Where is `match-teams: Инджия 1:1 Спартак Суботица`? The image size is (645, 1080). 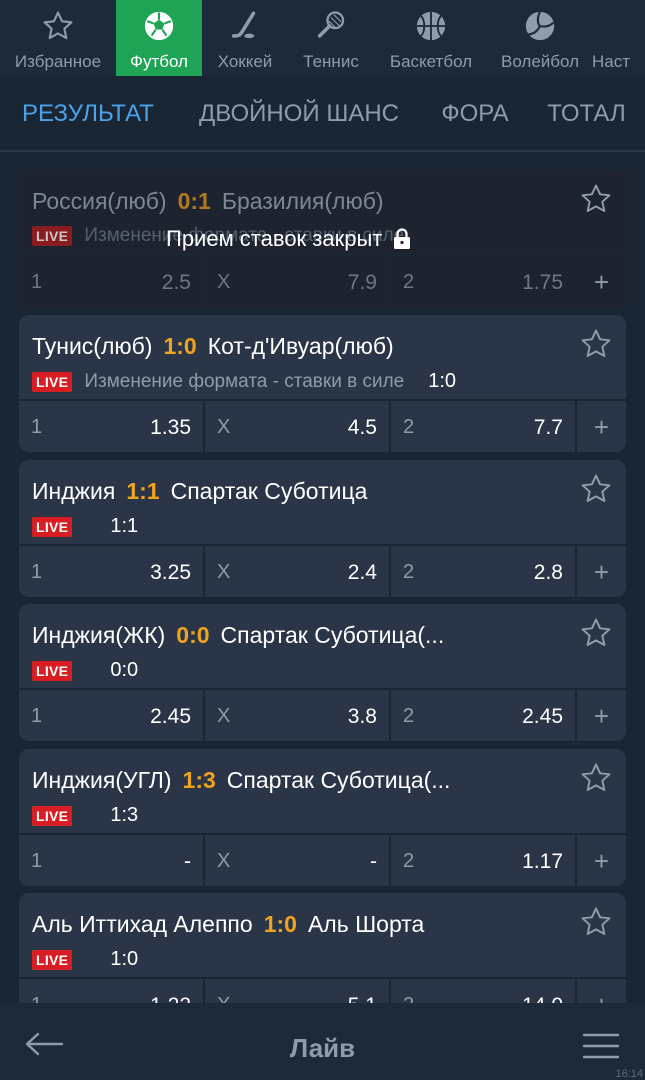 match-teams: Инджия 1:1 Спартак Суботица is located at coordinates (199, 491).